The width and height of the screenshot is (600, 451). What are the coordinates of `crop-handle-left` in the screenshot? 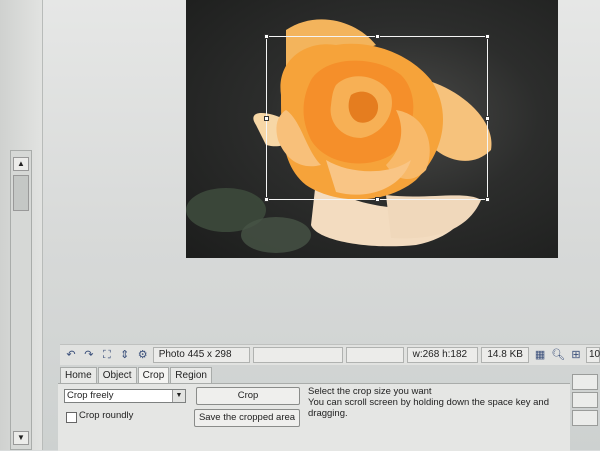 It's located at (266, 118).